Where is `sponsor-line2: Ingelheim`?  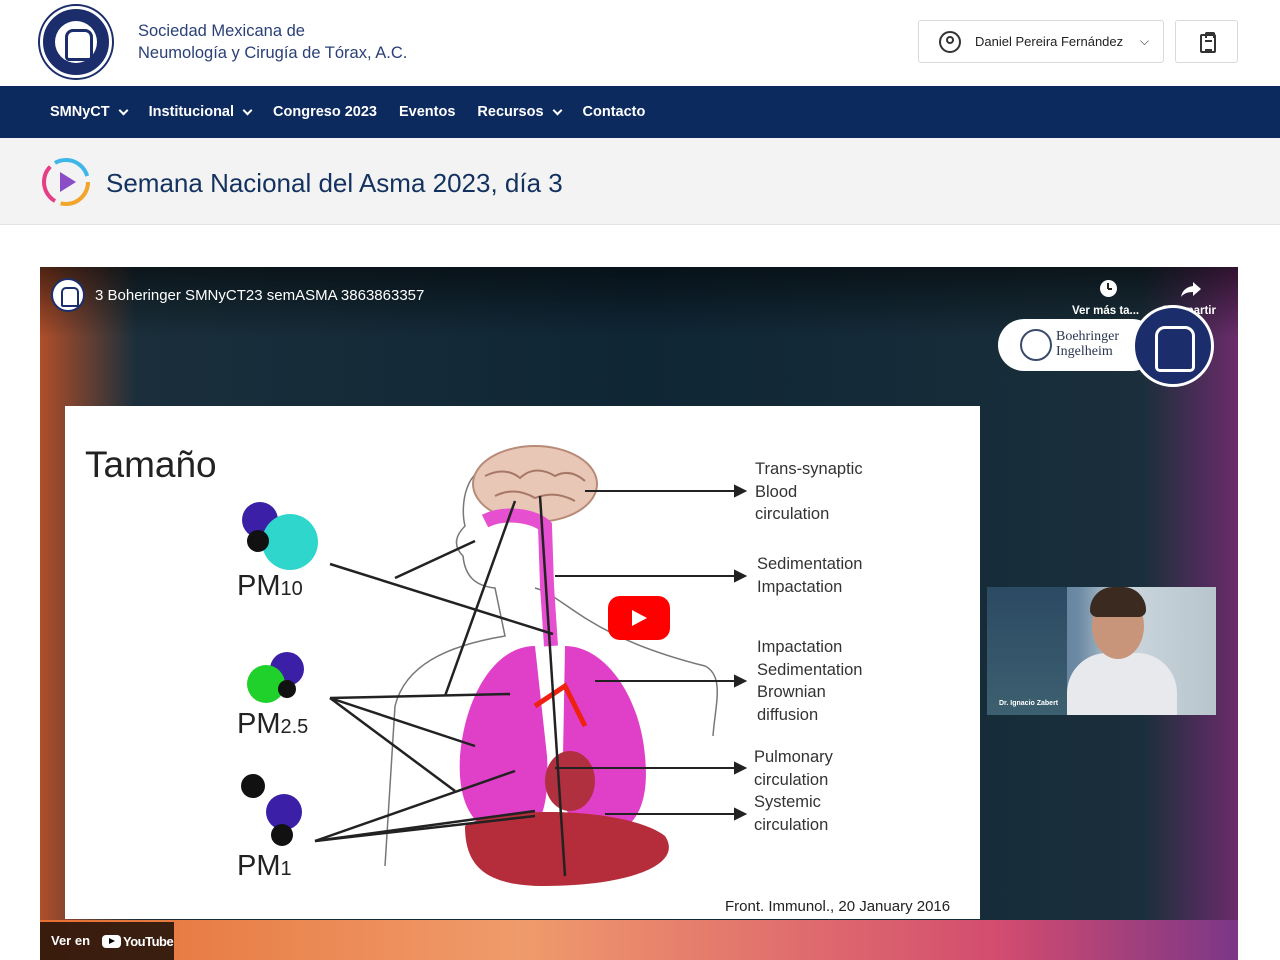 sponsor-line2: Ingelheim is located at coordinates (1084, 351).